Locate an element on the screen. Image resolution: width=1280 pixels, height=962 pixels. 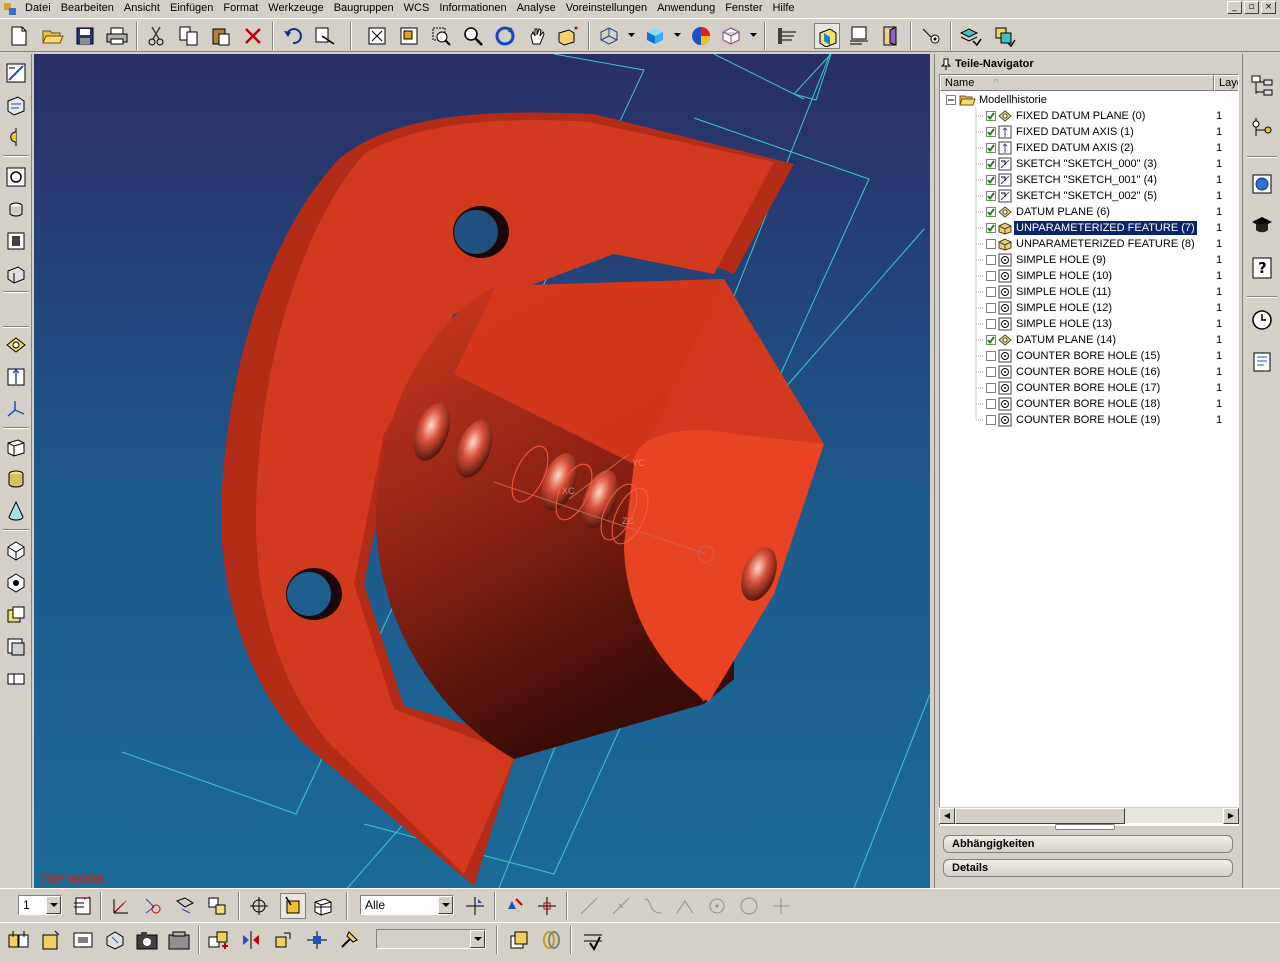
wireframe-box-icon is located at coordinates (731, 36).